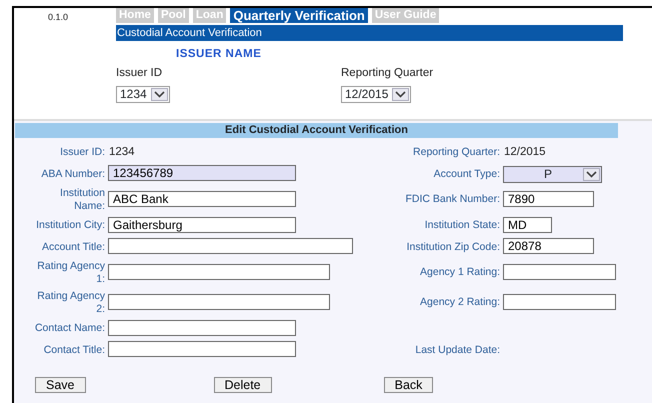  Describe the element at coordinates (70, 328) in the screenshot. I see `field-label: Contact Name:` at that location.